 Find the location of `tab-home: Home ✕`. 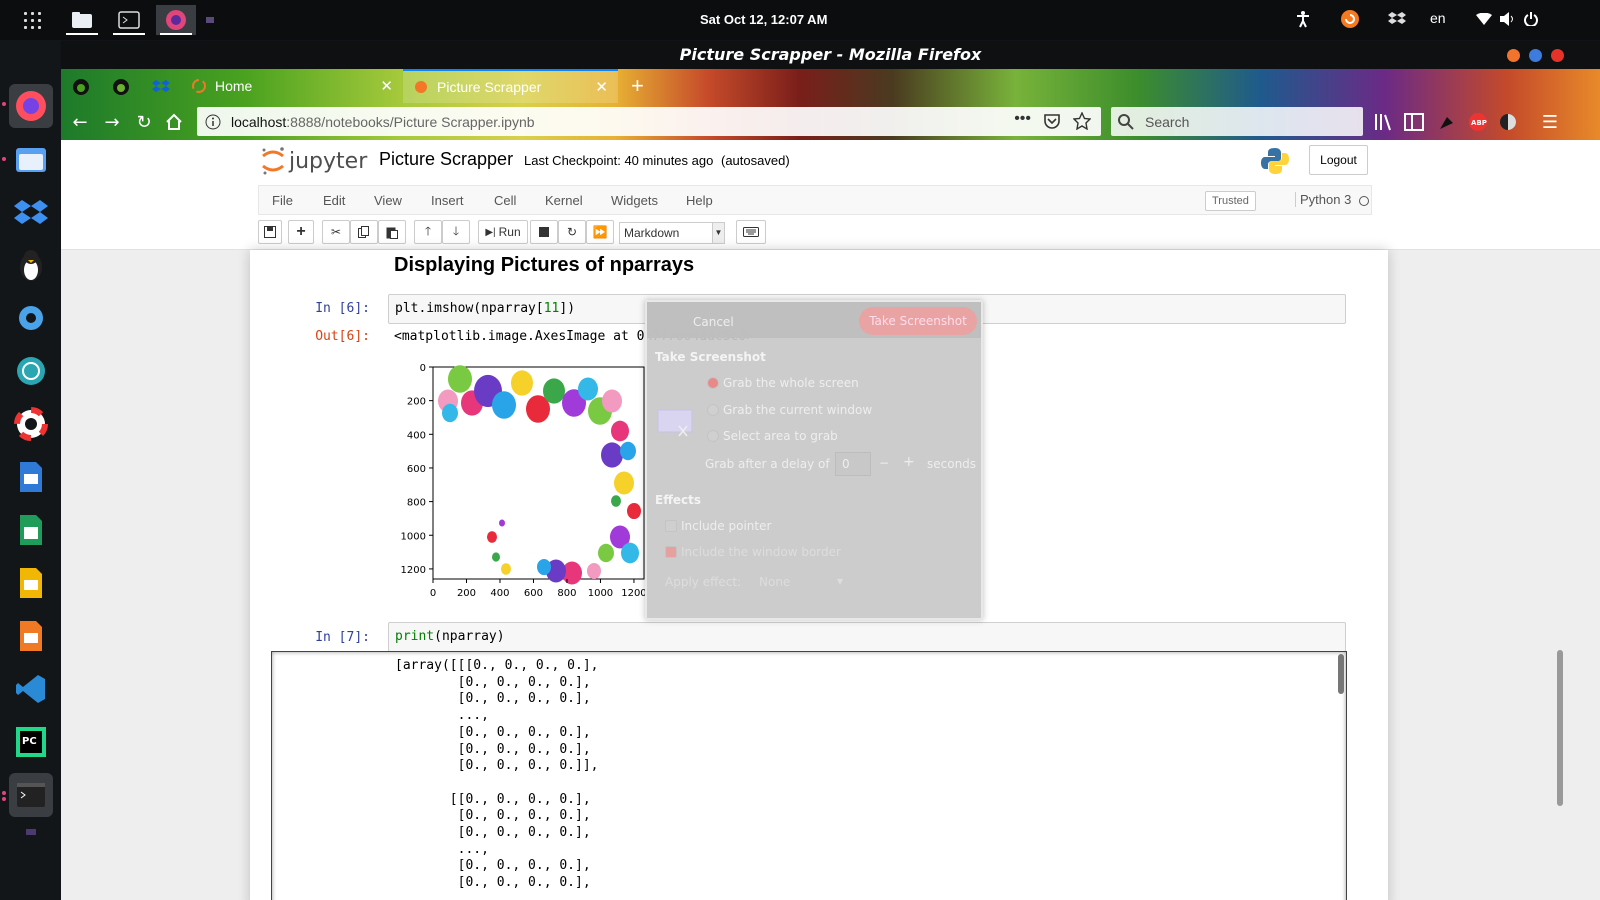

tab-home: Home ✕ is located at coordinates (292, 86).